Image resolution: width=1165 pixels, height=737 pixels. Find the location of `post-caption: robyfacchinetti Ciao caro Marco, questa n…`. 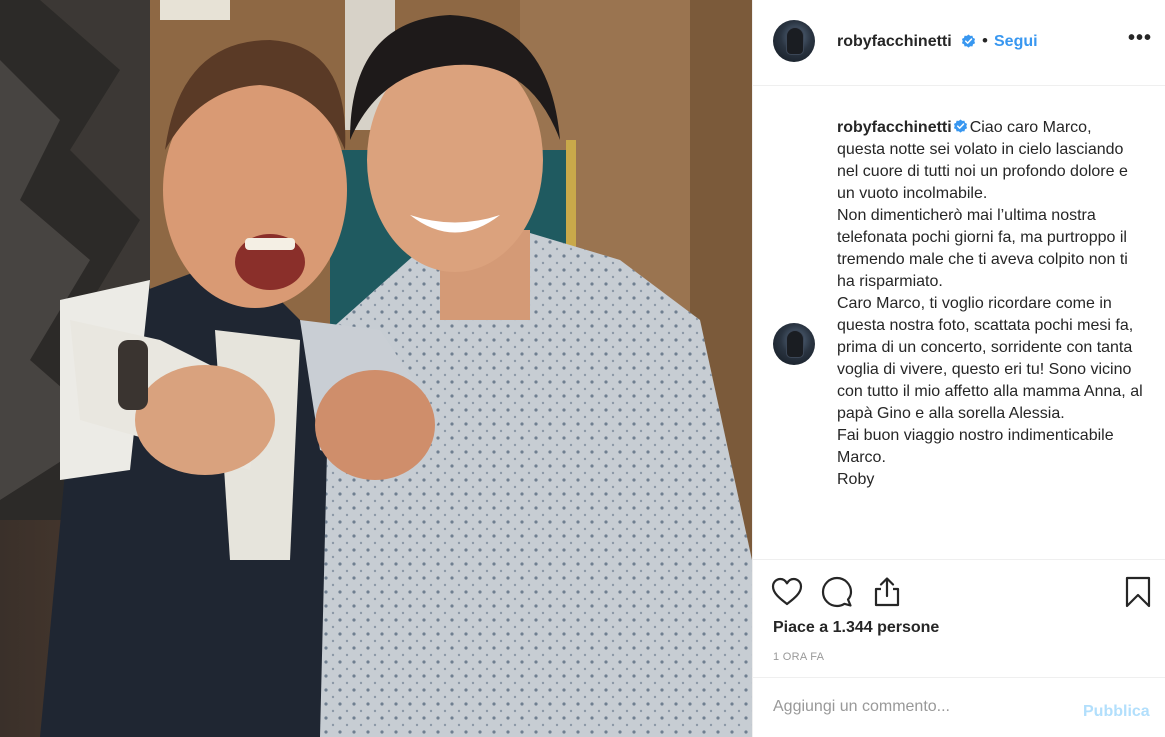

post-caption: robyfacchinetti Ciao caro Marco, questa n… is located at coordinates (992, 304).